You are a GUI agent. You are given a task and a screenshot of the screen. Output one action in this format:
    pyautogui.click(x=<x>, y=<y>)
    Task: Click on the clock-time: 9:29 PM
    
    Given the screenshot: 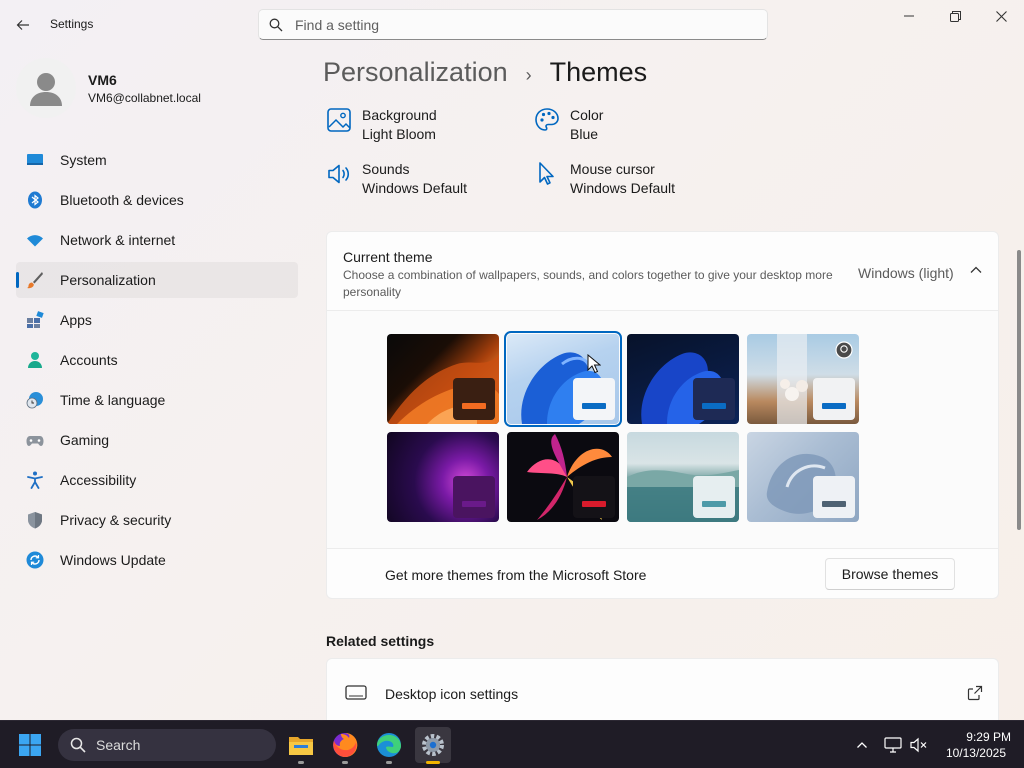 What is the action you would take?
    pyautogui.click(x=983, y=737)
    